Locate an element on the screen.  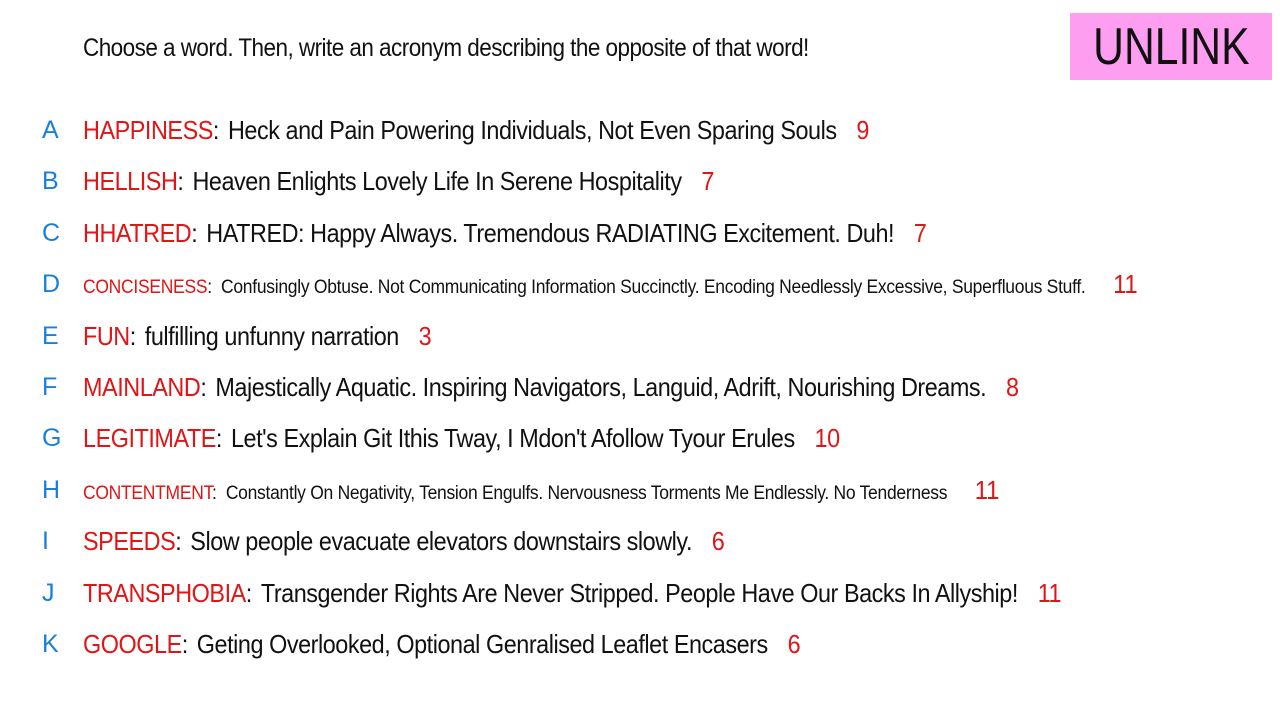
unlink-logo-text: UNLINK is located at coordinates (1171, 46).